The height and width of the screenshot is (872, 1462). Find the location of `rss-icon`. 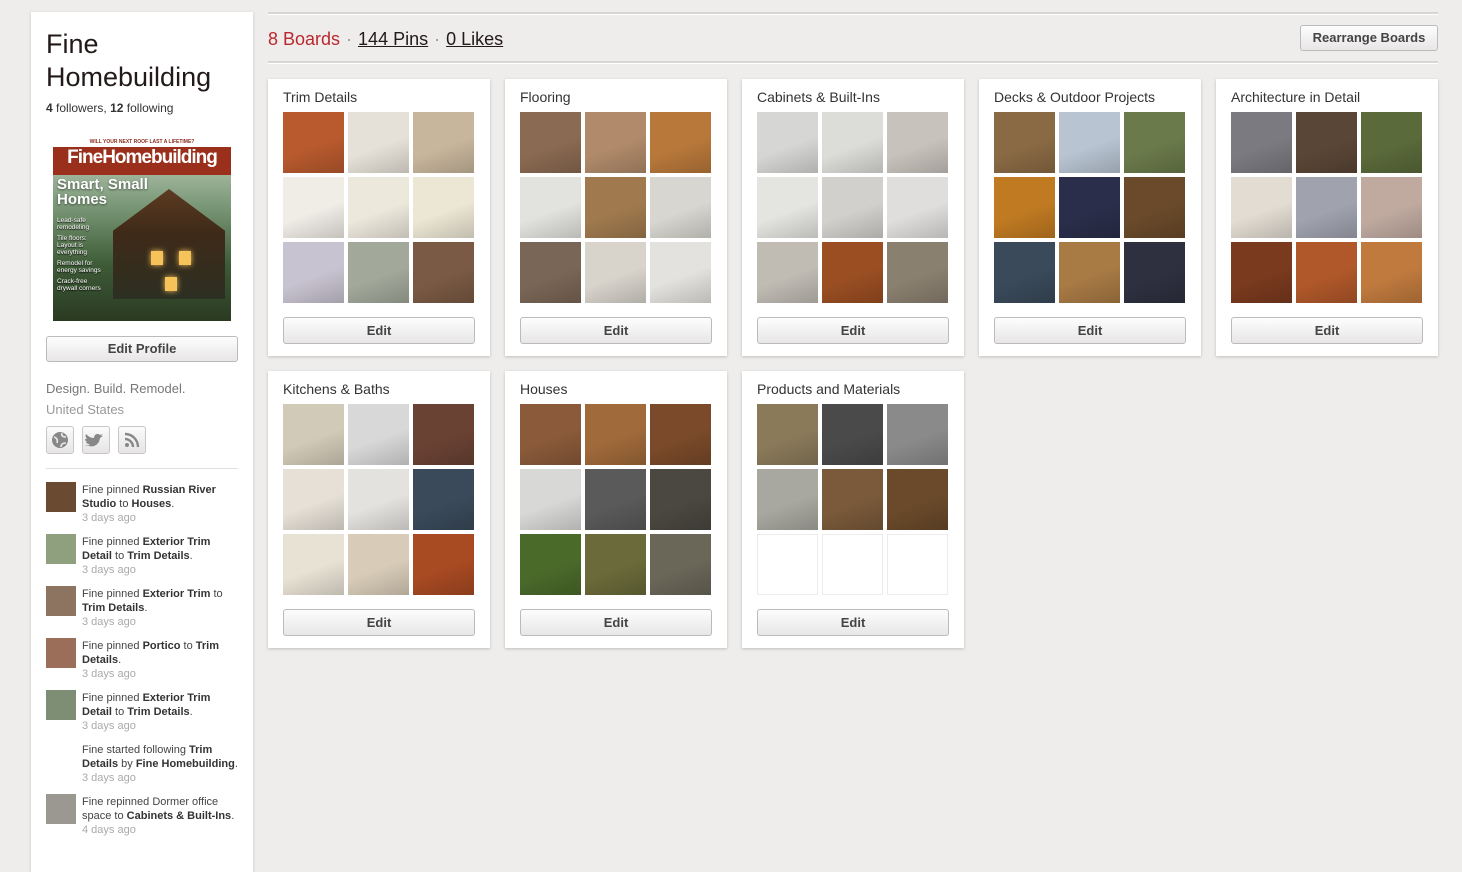

rss-icon is located at coordinates (132, 440).